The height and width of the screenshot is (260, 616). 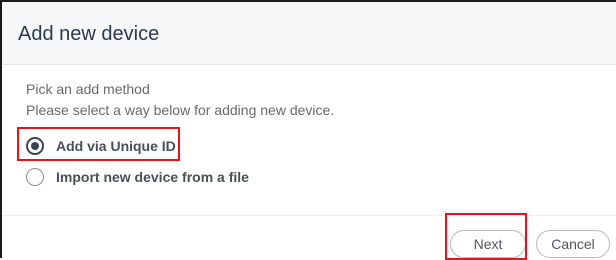 I want to click on highlight-box-option, so click(x=98, y=144).